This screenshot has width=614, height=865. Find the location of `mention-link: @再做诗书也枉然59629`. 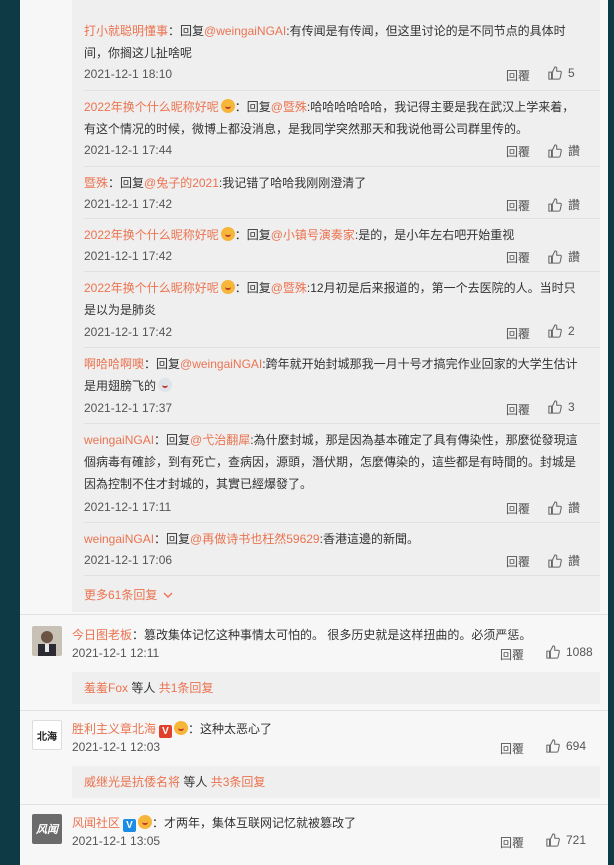

mention-link: @再做诗书也枉然59629 is located at coordinates (255, 539).